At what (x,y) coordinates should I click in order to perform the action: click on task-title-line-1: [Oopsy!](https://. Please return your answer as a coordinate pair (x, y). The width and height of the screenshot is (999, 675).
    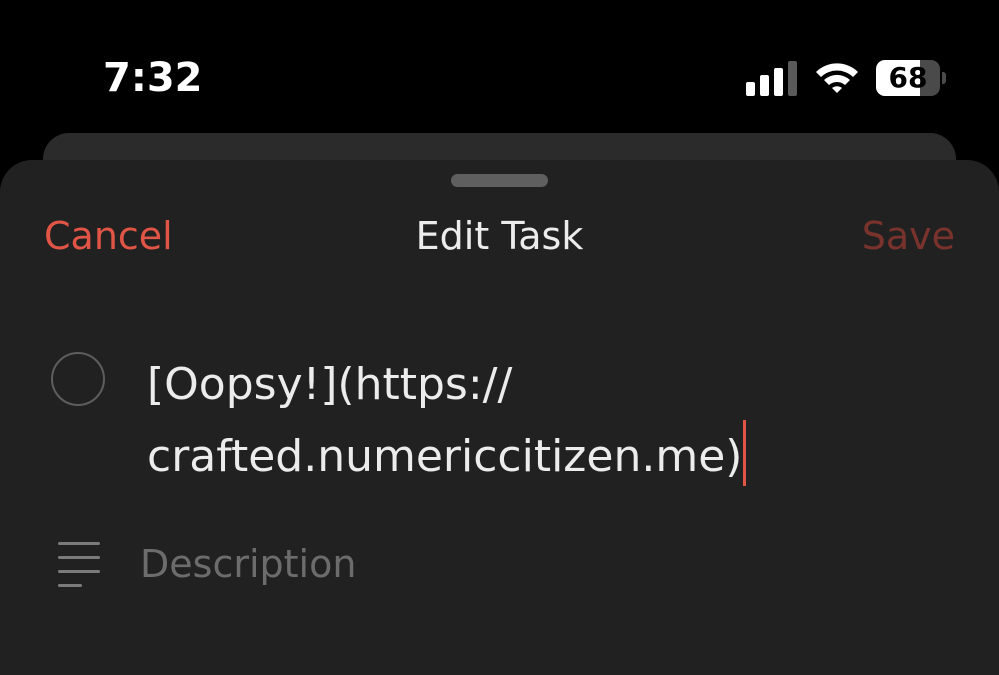
    Looking at the image, I should click on (330, 384).